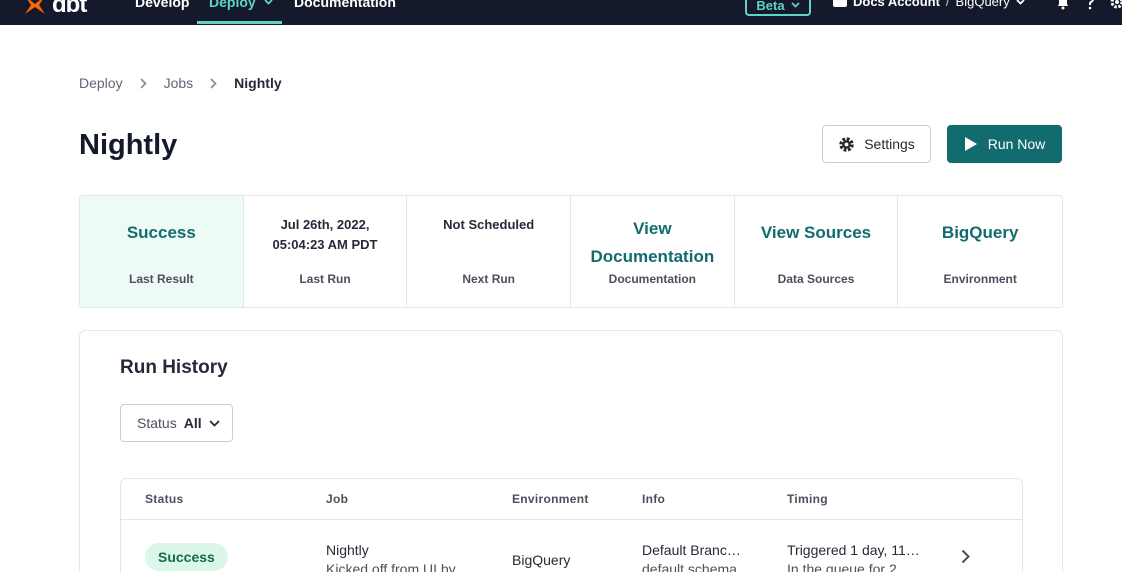 Image resolution: width=1122 pixels, height=572 pixels. Describe the element at coordinates (1016, 144) in the screenshot. I see `run-now-label: Run Now` at that location.